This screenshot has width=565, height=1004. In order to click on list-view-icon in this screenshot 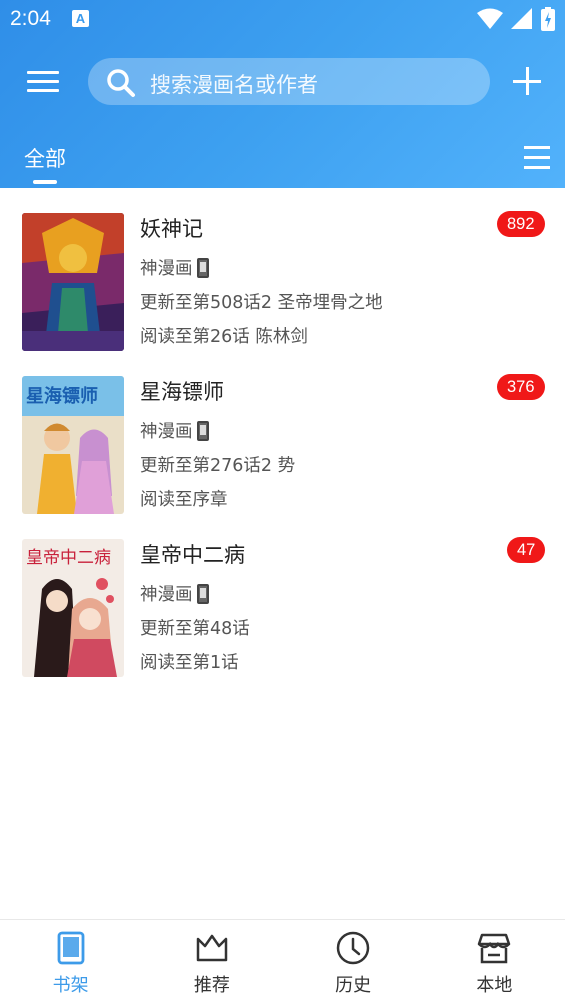, I will do `click(537, 157)`.